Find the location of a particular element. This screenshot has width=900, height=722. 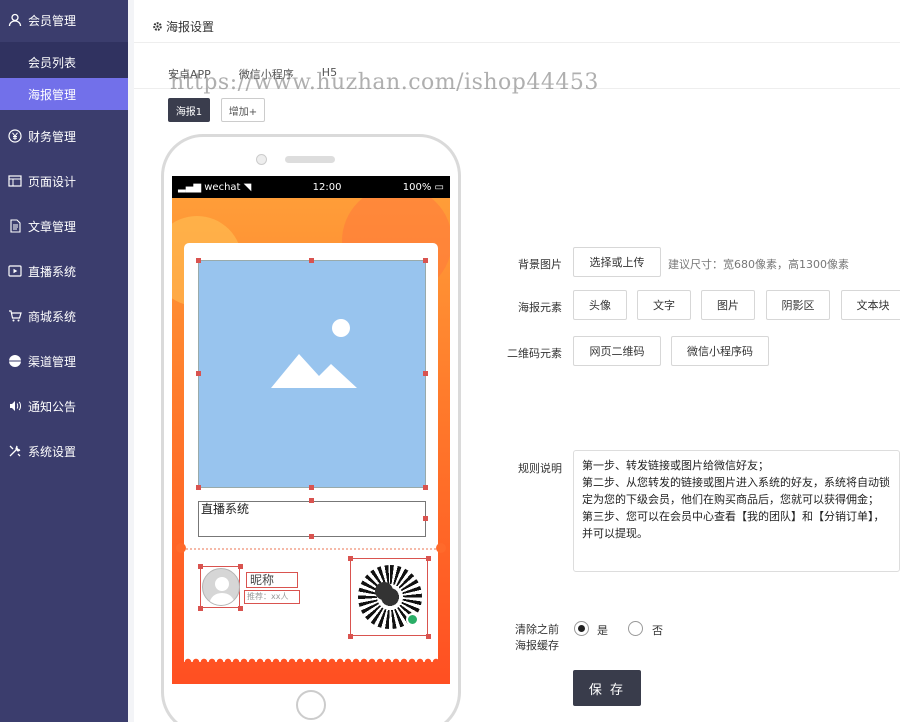

radio-no-label: 否 is located at coordinates (657, 630).